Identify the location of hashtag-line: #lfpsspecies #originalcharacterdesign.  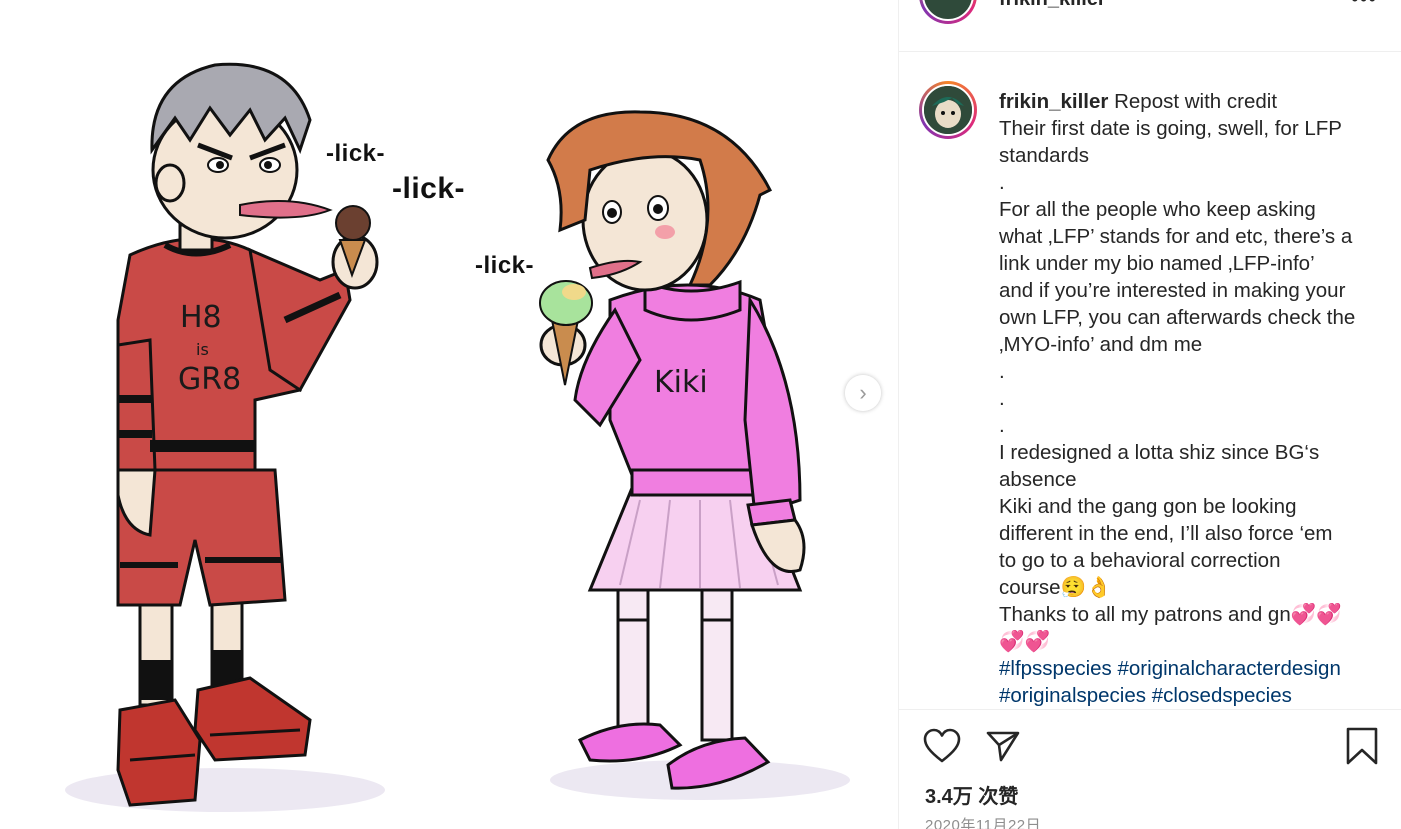
(1189, 668).